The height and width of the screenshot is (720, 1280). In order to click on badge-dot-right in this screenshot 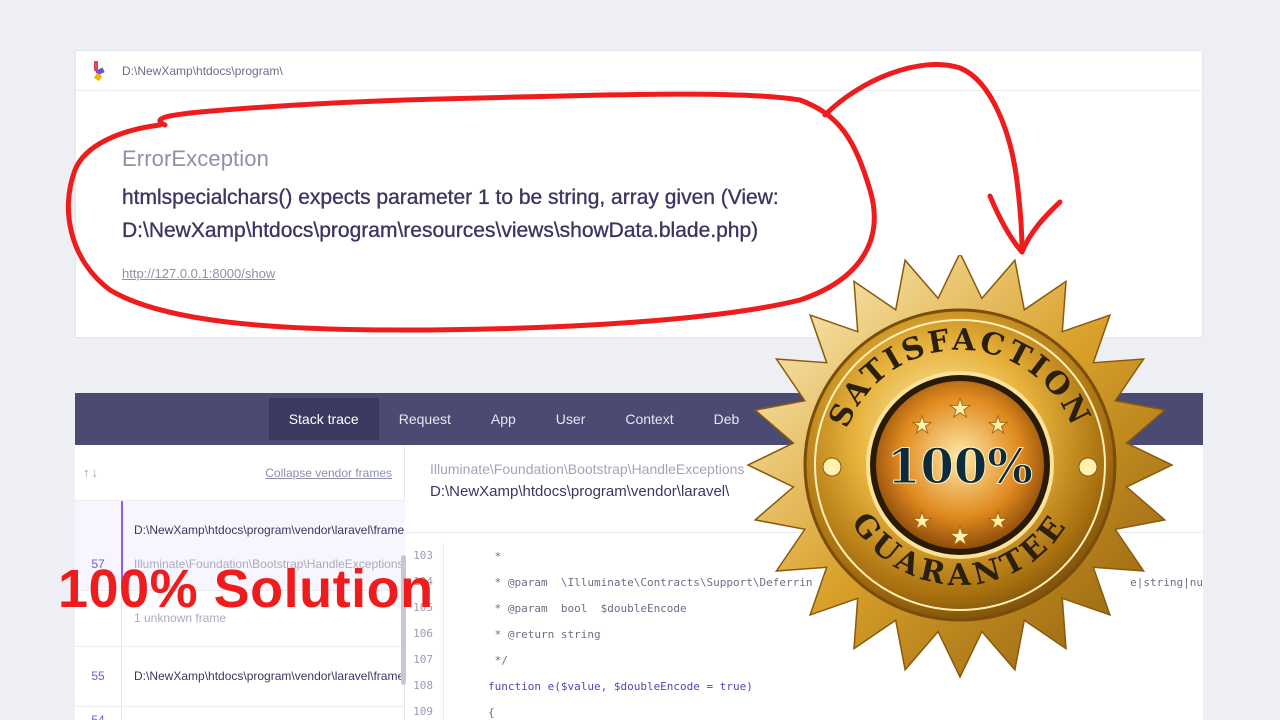, I will do `click(1088, 467)`.